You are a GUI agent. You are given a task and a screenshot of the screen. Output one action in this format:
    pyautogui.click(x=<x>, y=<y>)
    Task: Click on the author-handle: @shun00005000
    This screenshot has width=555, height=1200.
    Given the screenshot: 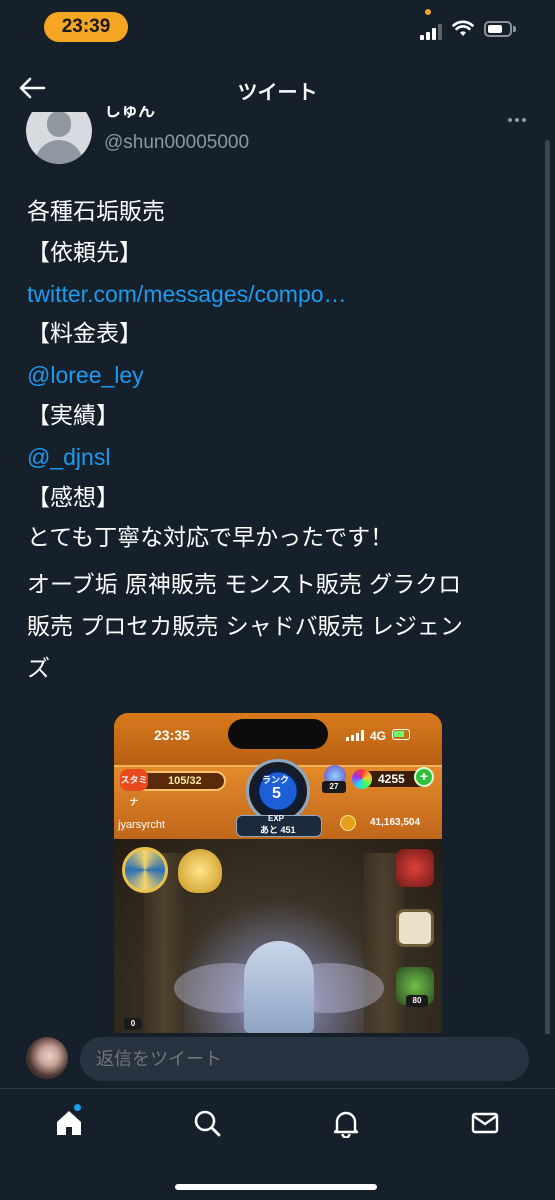 What is the action you would take?
    pyautogui.click(x=176, y=143)
    